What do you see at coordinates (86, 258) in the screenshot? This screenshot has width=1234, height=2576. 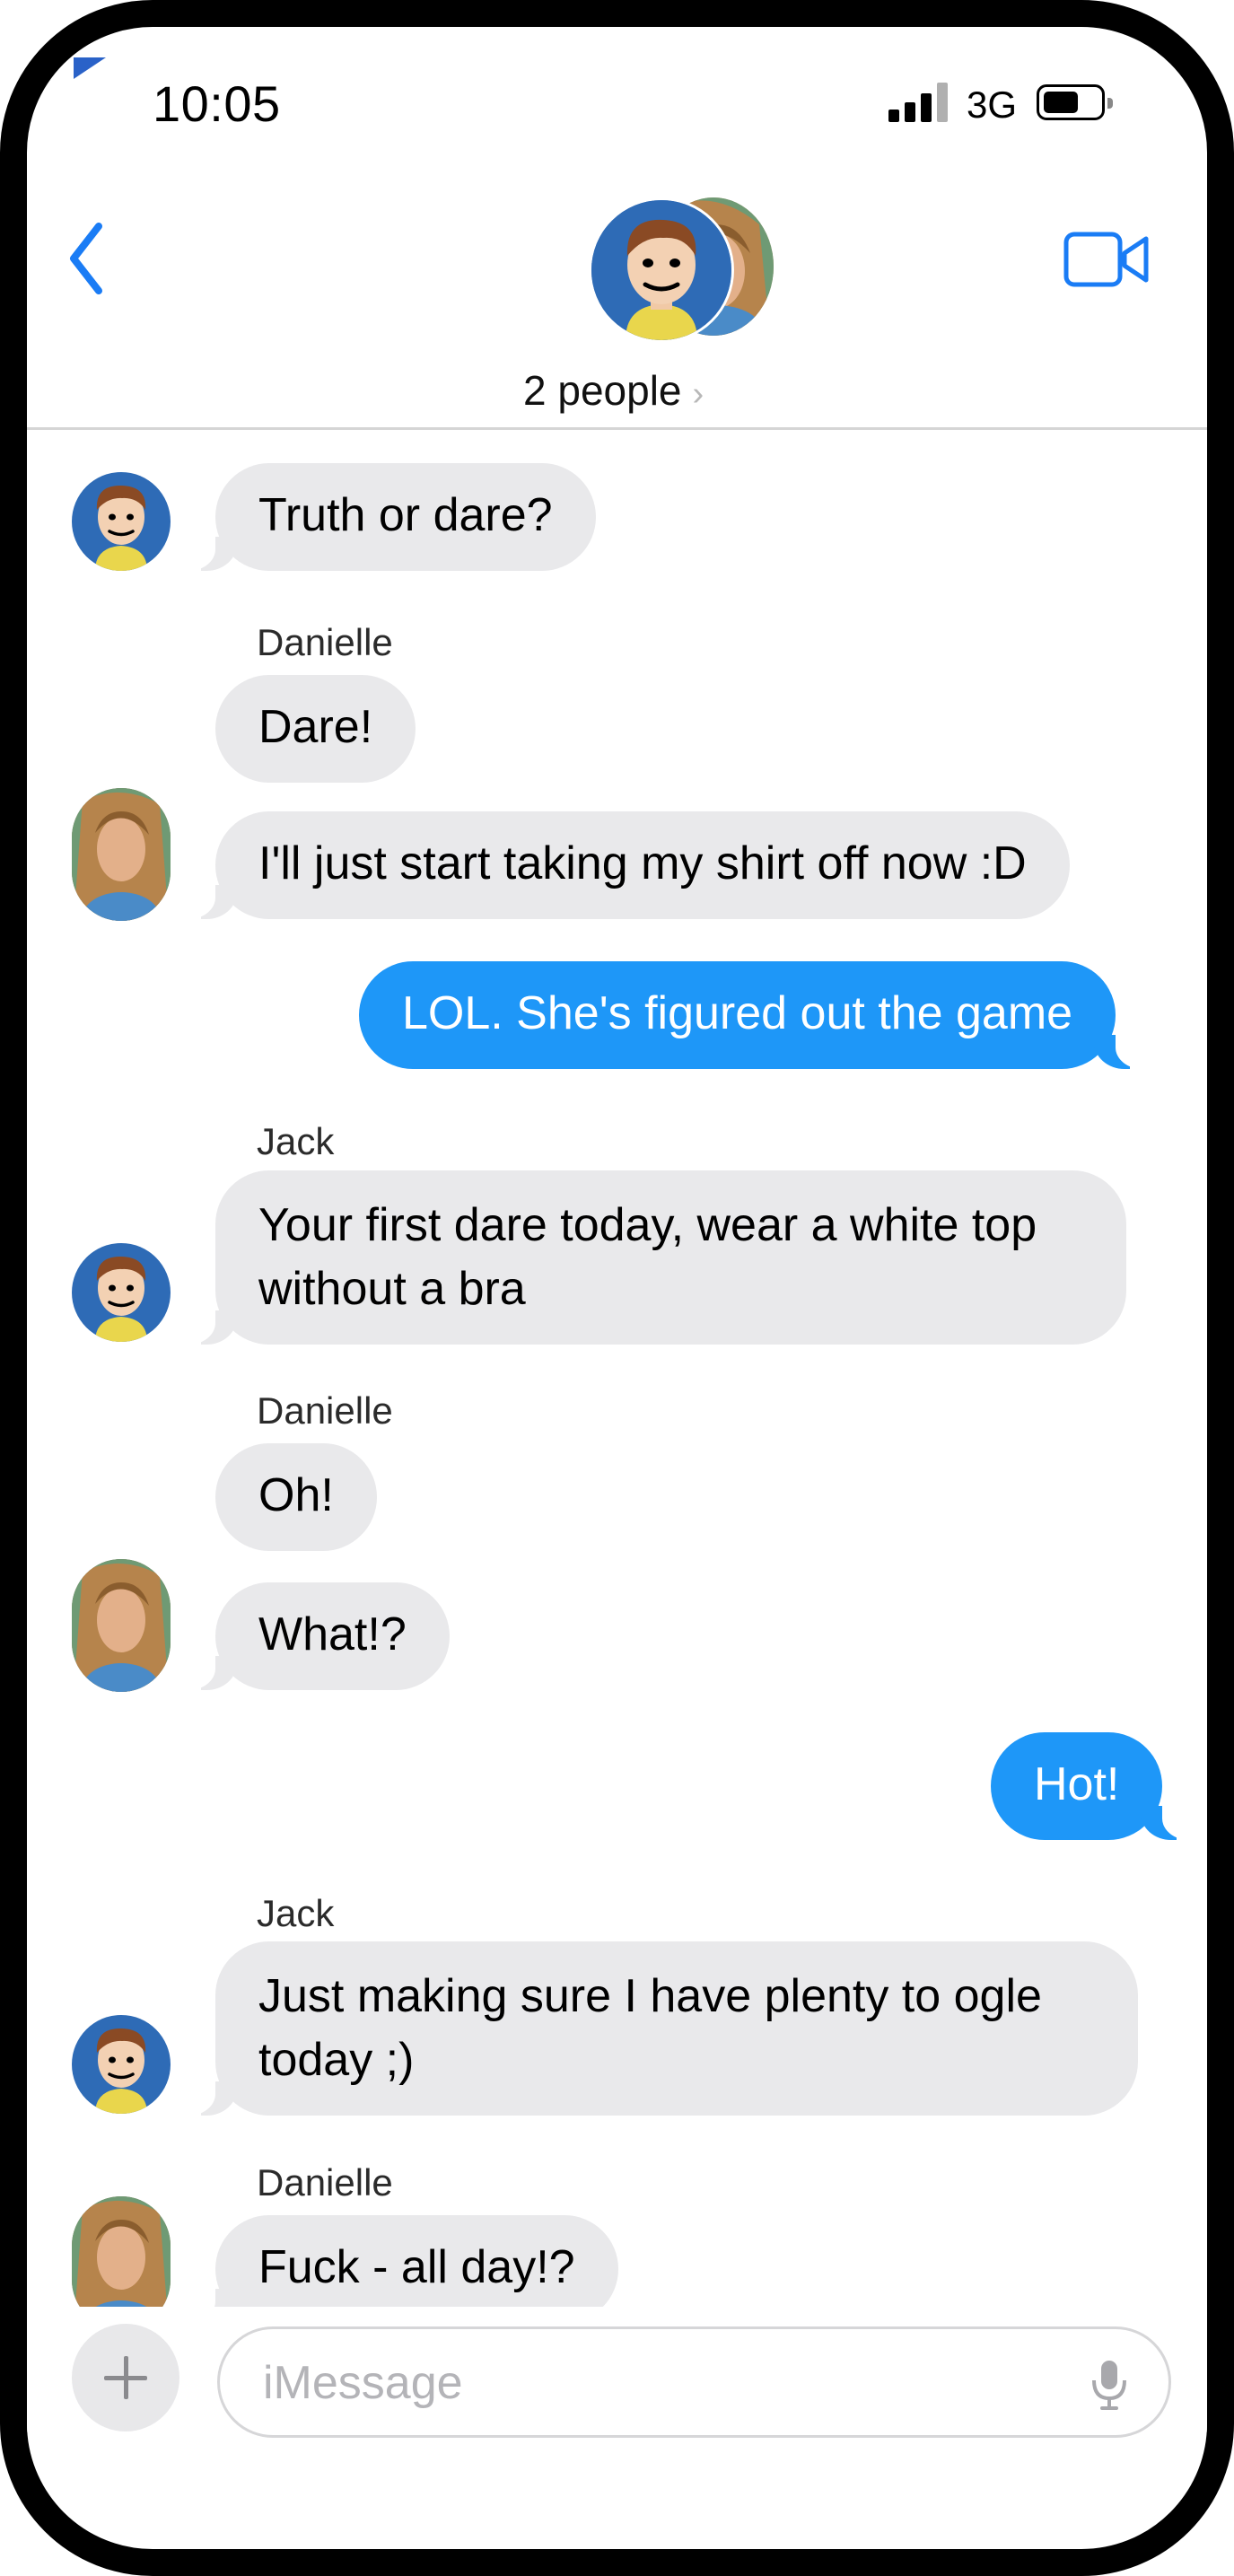 I see `back-chevron-icon` at bounding box center [86, 258].